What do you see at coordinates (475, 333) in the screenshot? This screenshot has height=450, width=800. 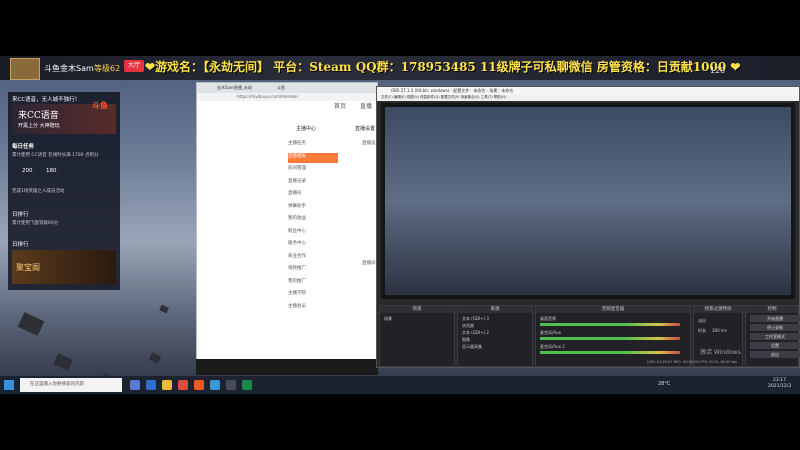 I see `source-item: 文本 (GDI+) 2` at bounding box center [475, 333].